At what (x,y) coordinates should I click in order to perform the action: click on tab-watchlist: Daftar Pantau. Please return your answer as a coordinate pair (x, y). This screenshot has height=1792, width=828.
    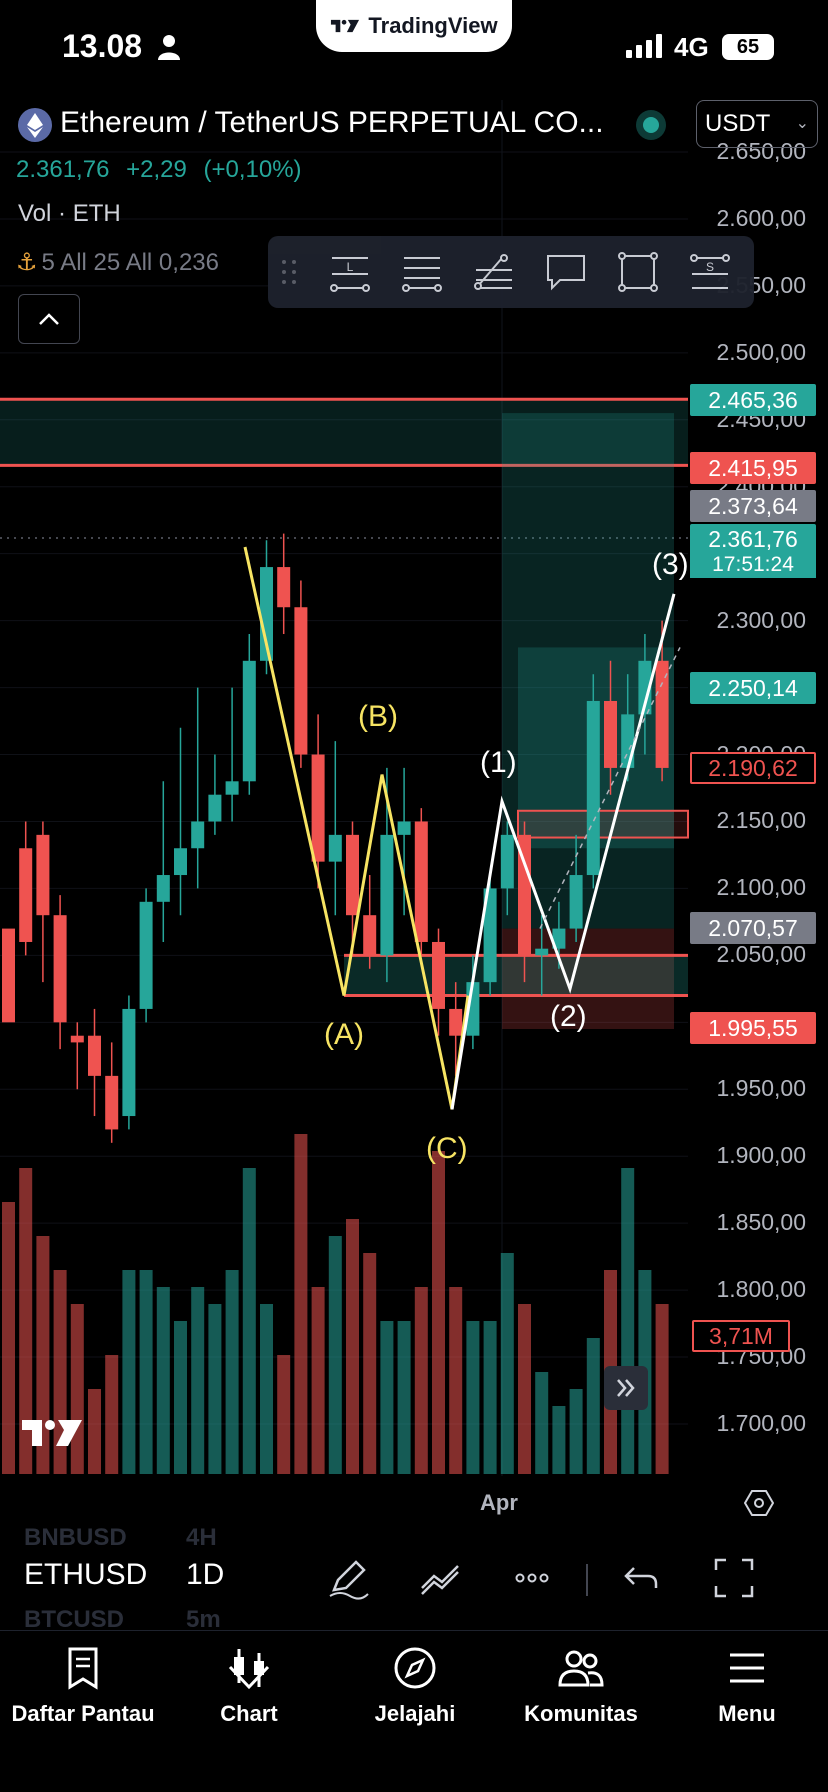
    Looking at the image, I should click on (83, 1691).